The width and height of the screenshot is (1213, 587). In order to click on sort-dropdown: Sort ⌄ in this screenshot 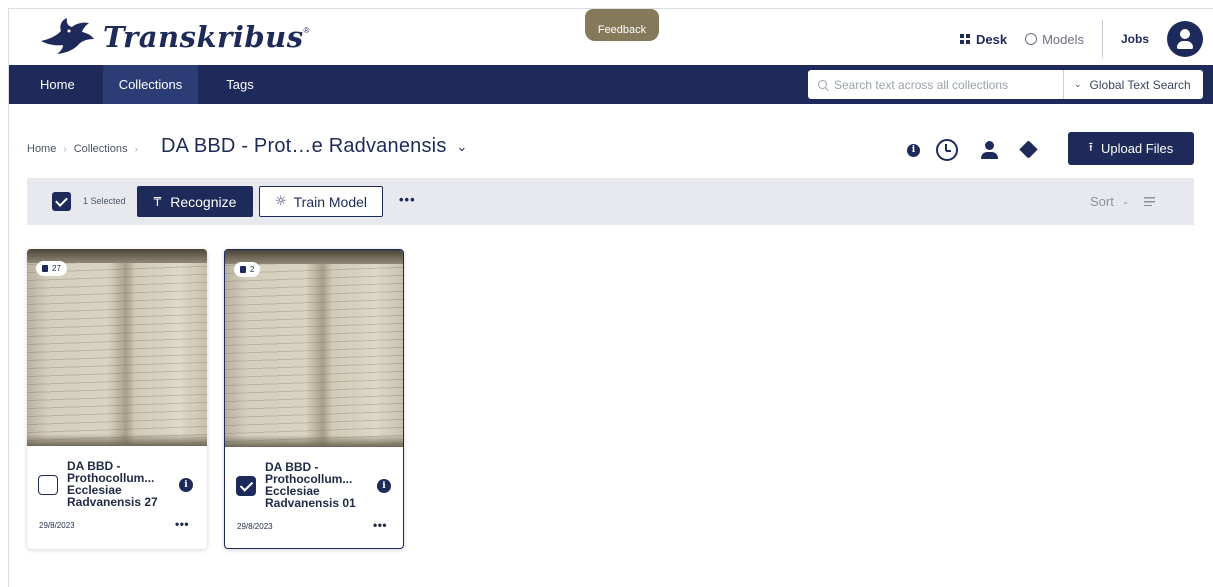, I will do `click(1109, 201)`.